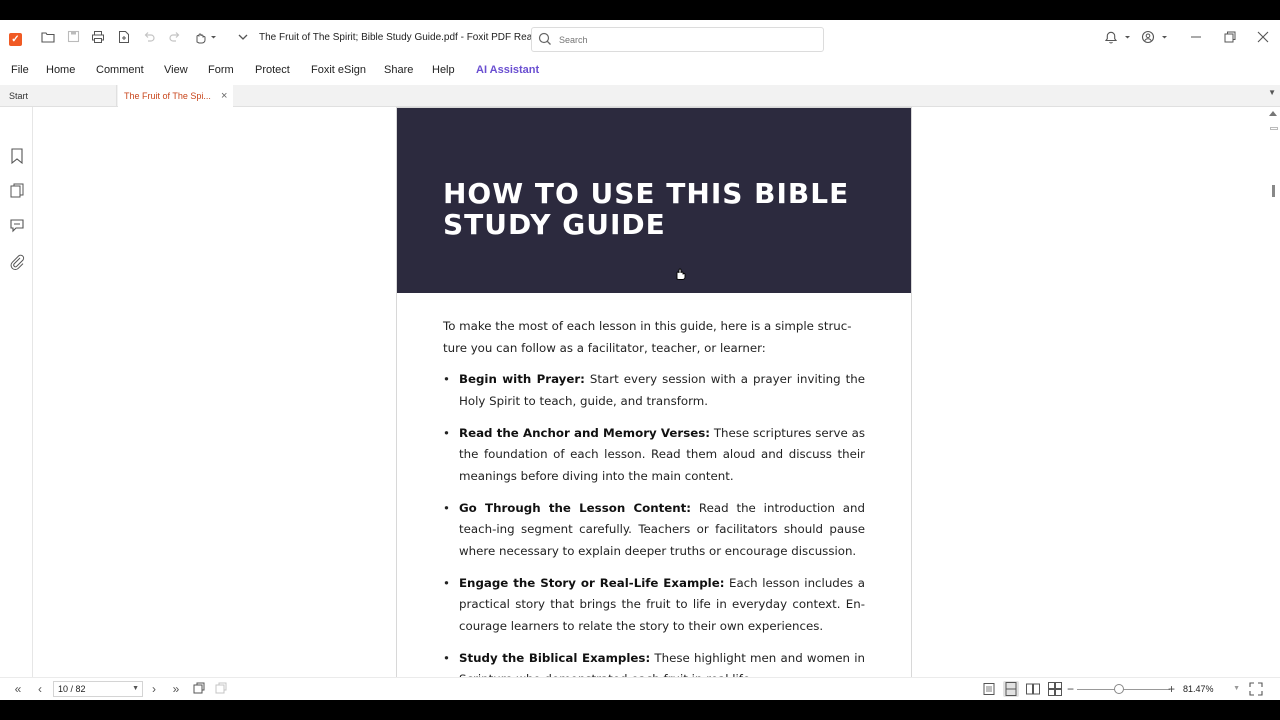 This screenshot has width=1280, height=720. What do you see at coordinates (584, 432) in the screenshot?
I see `list-item-title: Read the Anchor and Memory Verses:` at bounding box center [584, 432].